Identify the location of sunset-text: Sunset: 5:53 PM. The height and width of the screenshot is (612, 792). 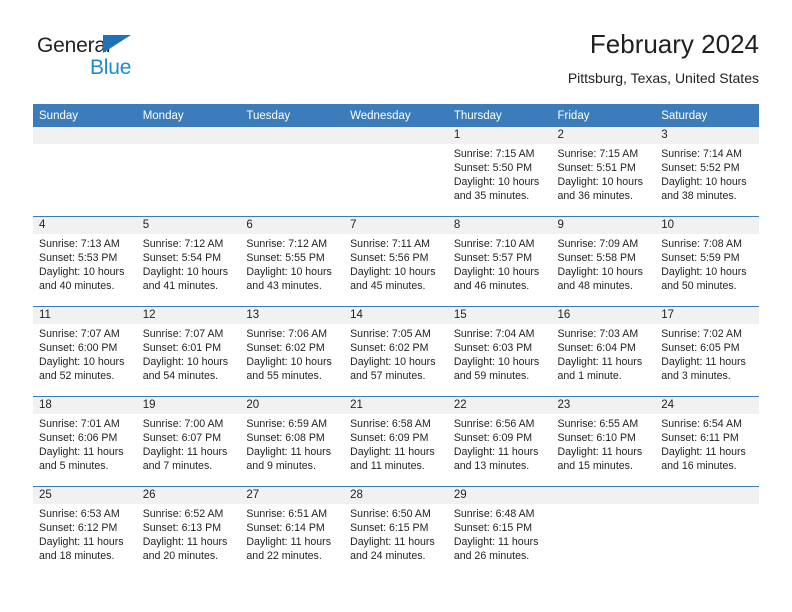
(78, 258).